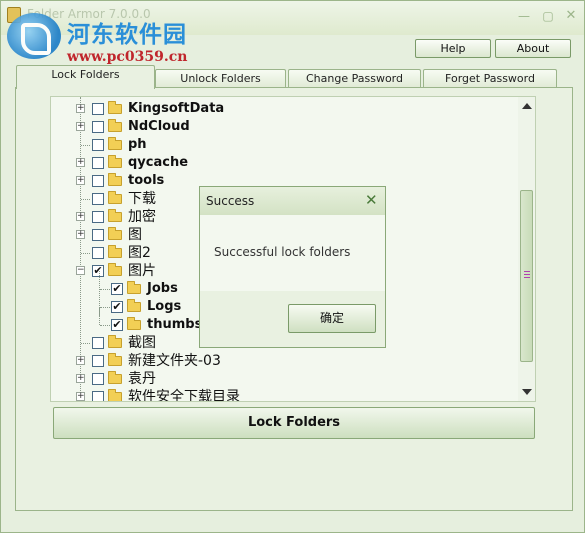 This screenshot has width=585, height=533. I want to click on help-button: Help, so click(453, 48).